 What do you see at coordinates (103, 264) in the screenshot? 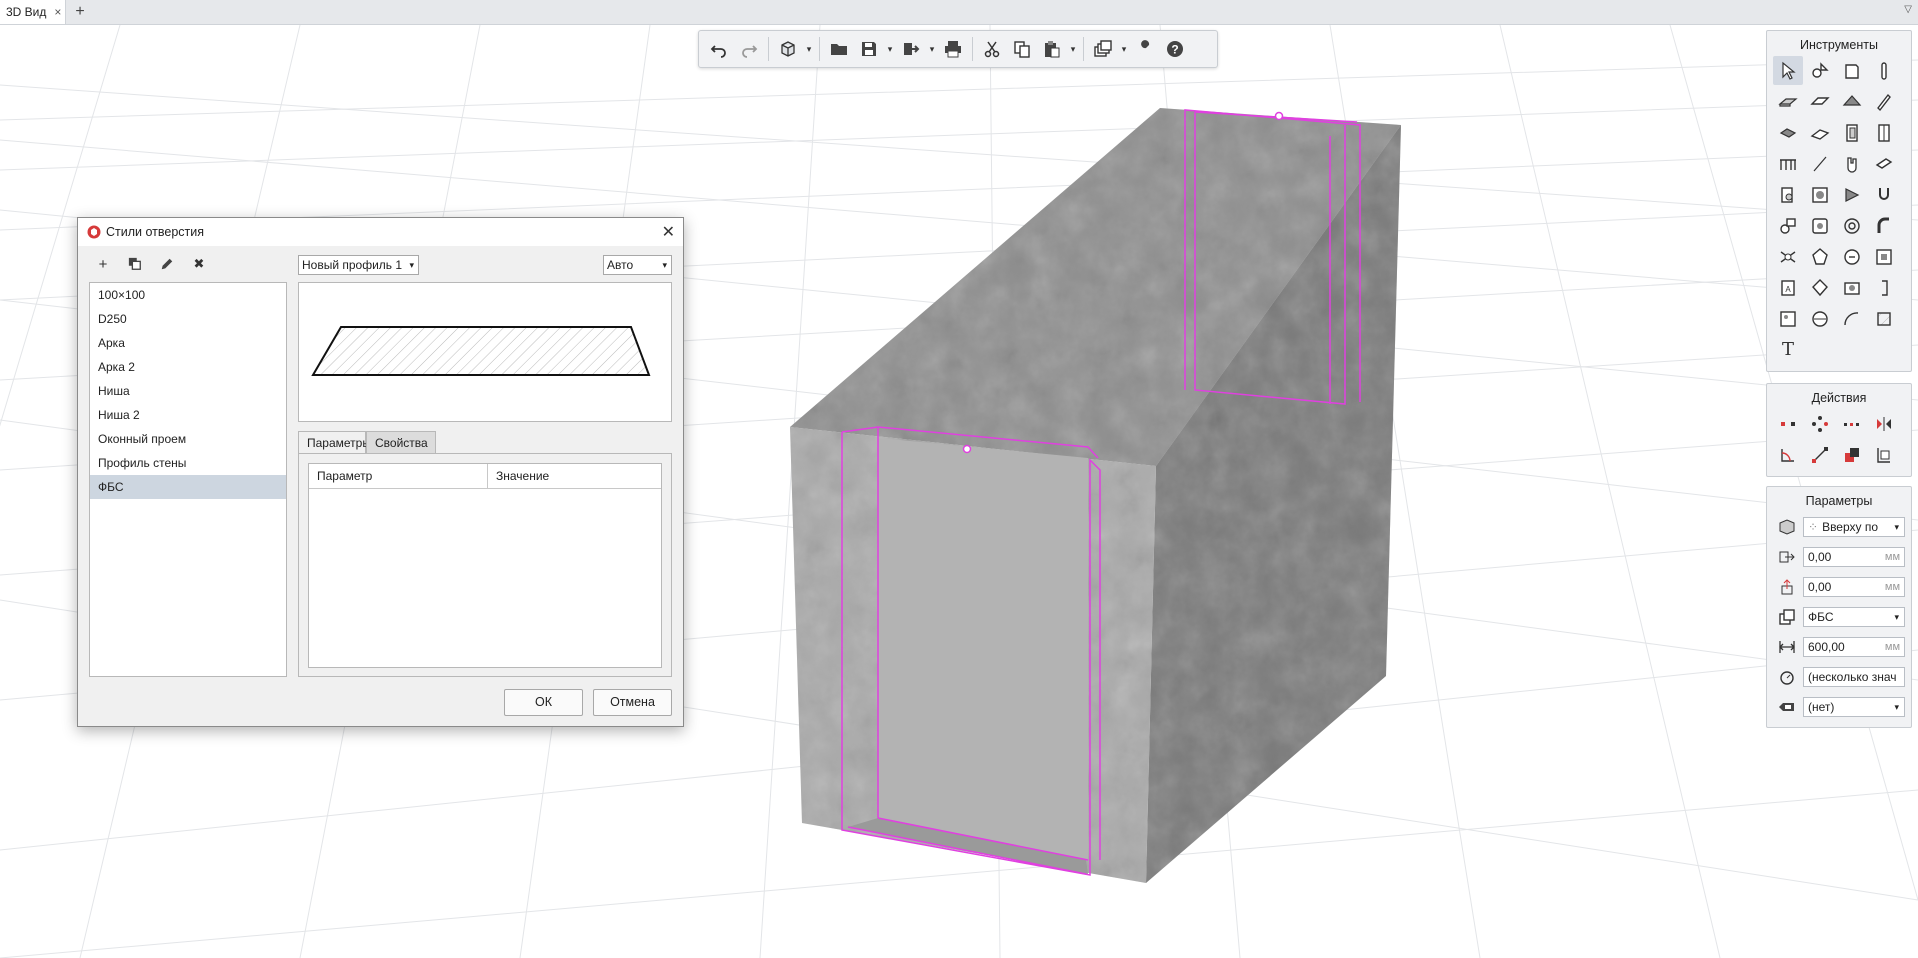
I see `add-style-icon: +` at bounding box center [103, 264].